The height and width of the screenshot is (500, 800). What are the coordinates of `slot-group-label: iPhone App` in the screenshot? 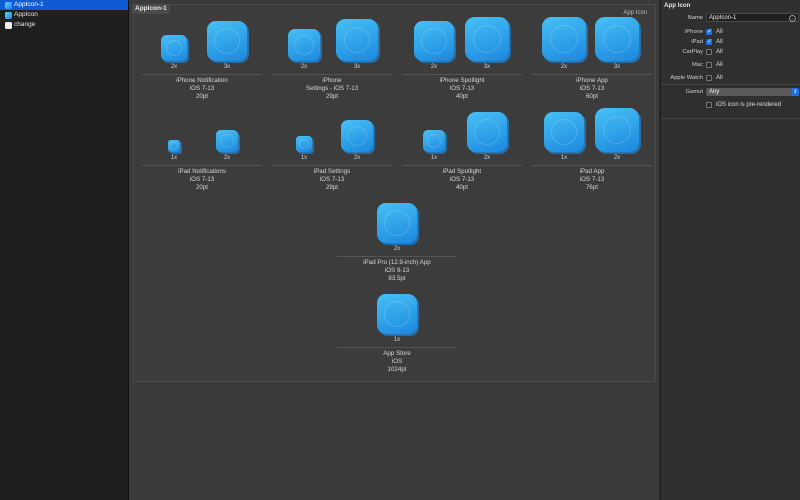 It's located at (592, 80).